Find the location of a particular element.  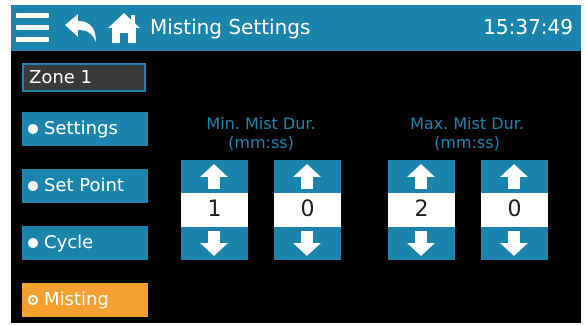

nav-cycle-button: Cycle is located at coordinates (85, 243).